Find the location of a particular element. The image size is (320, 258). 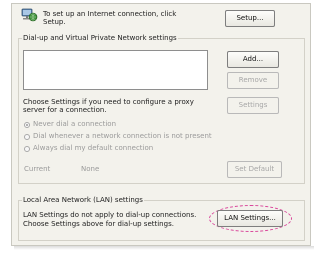

radio-never-dial-label: Never dial a connection is located at coordinates (75, 124).